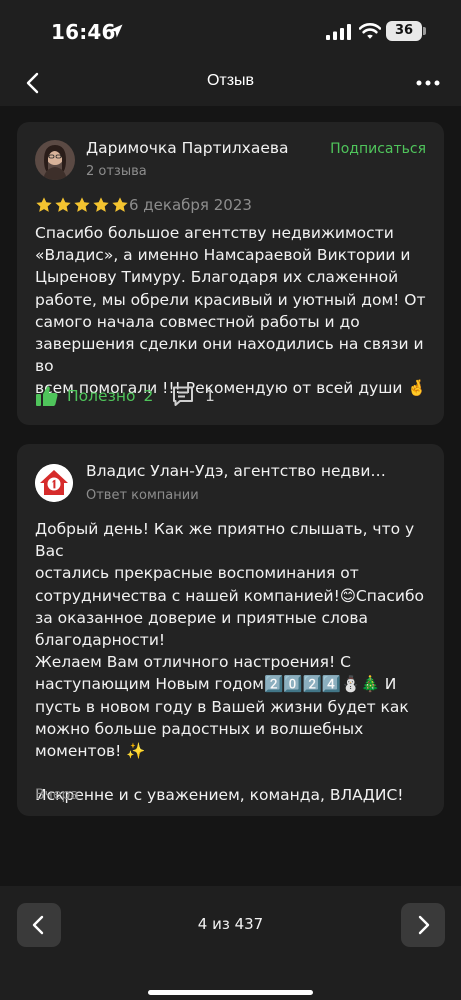 This screenshot has width=461, height=1000. I want to click on useful-button: Полезно 2, so click(94, 396).